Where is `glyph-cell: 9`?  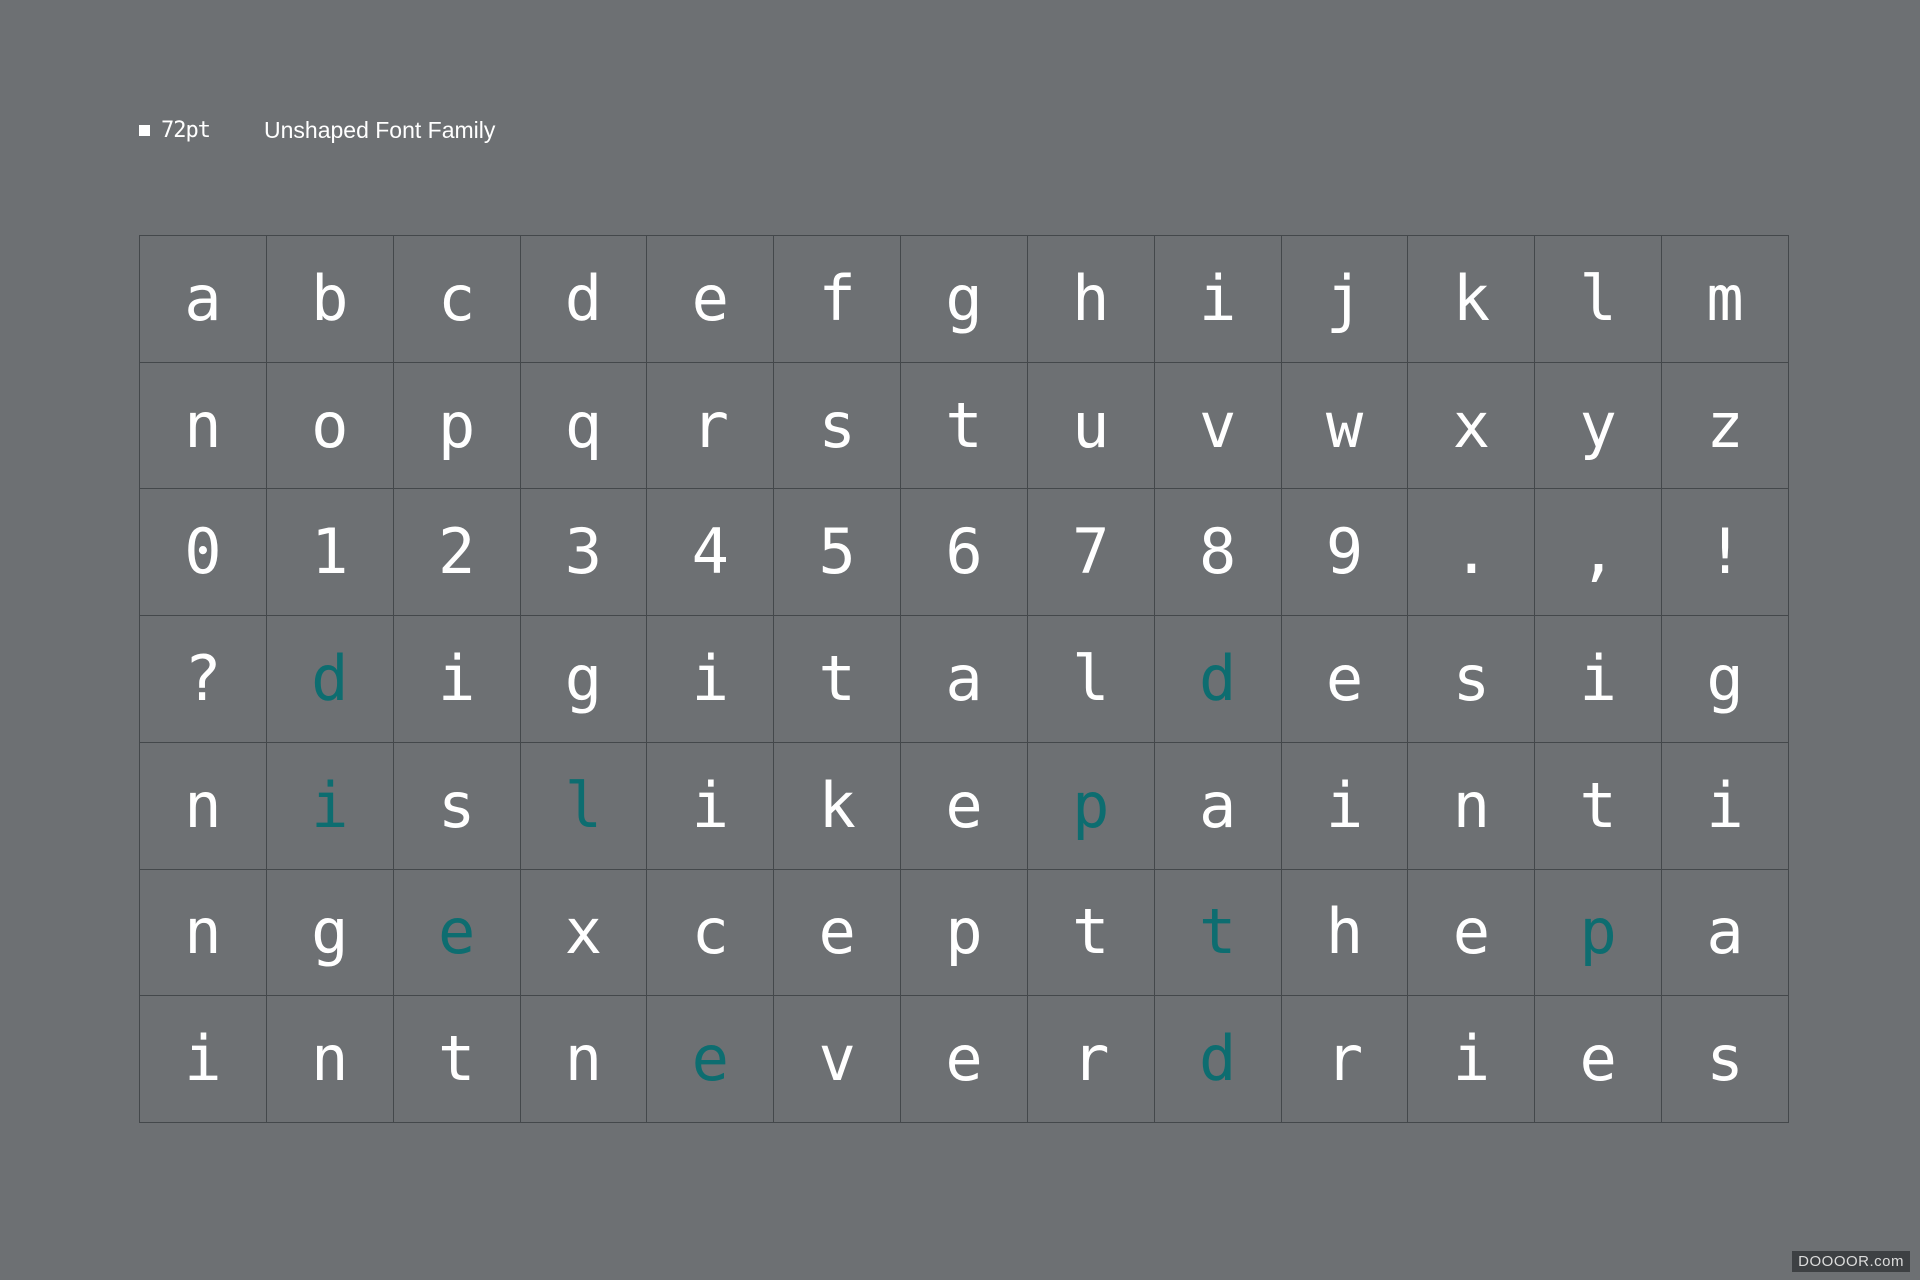
glyph-cell: 9 is located at coordinates (1345, 553).